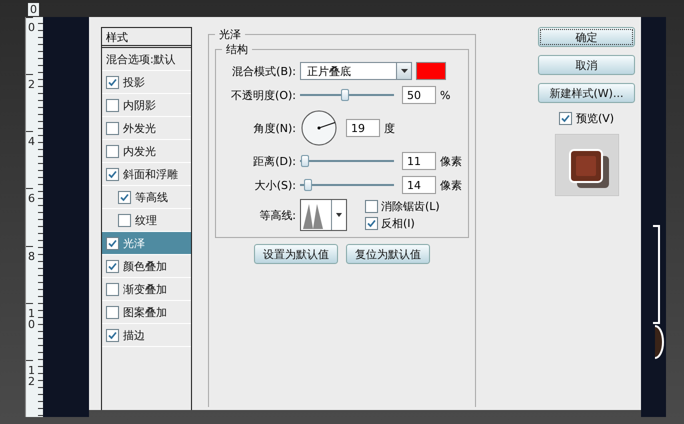  I want to click on angle-dial, so click(319, 128).